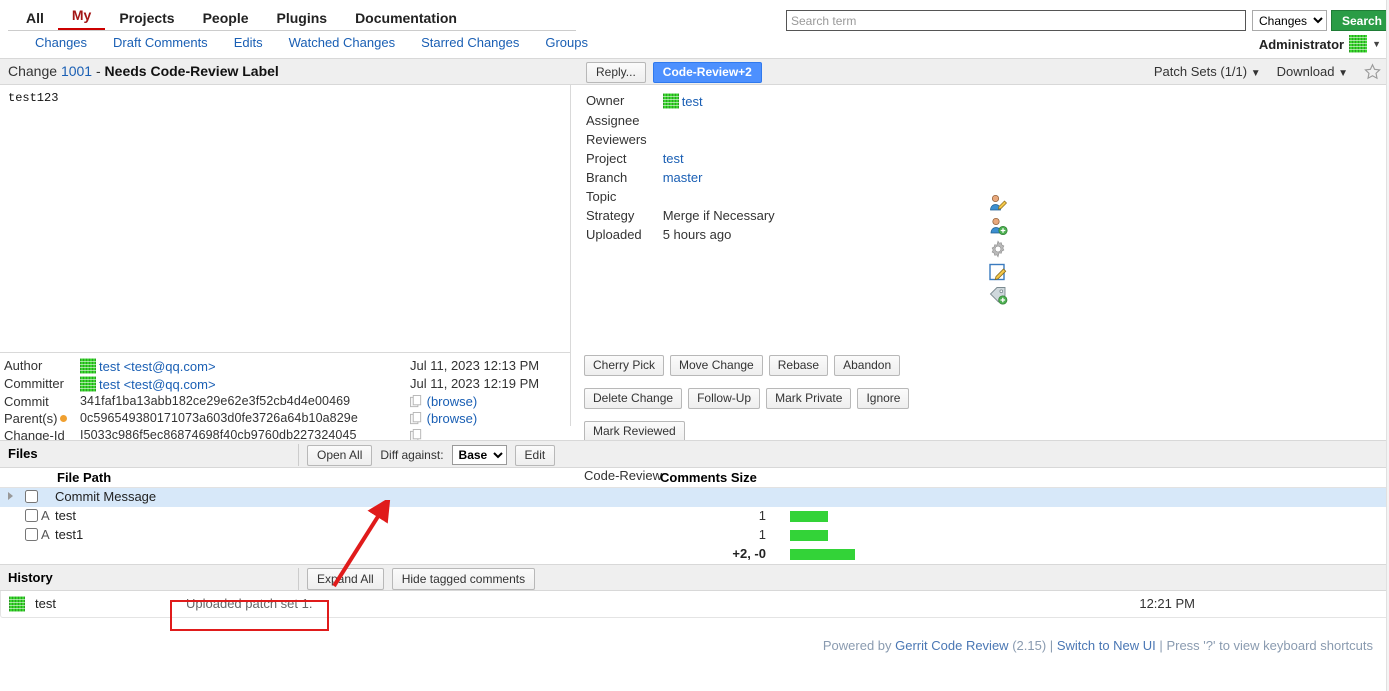 The width and height of the screenshot is (1389, 691). I want to click on move-change-button: Move Change, so click(716, 365).